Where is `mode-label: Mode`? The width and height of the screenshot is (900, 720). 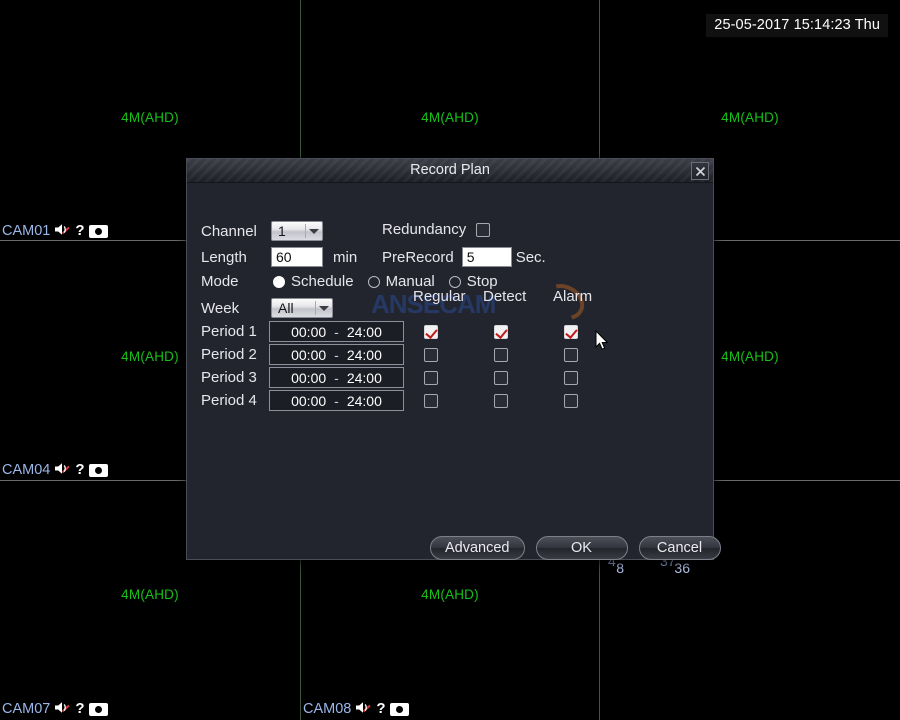
mode-label: Mode is located at coordinates (220, 281).